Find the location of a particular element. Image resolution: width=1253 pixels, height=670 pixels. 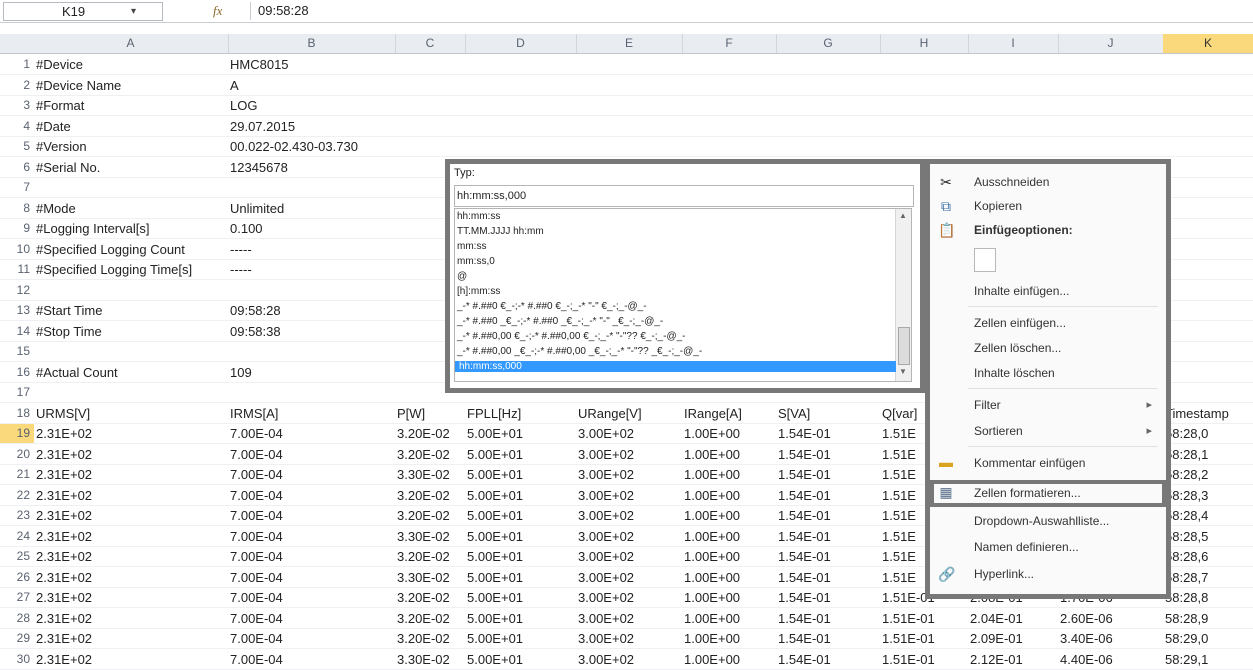

menu-item-cut: Ausschneiden is located at coordinates (1011, 182).